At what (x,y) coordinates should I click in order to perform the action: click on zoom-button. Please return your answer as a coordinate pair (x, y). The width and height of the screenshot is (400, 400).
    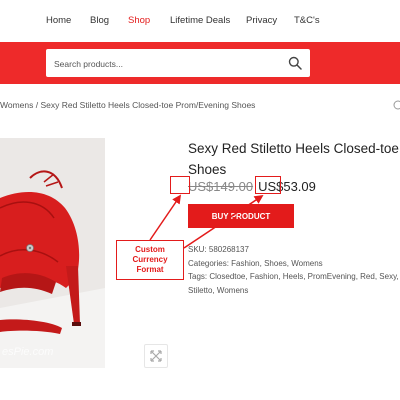
    Looking at the image, I should click on (156, 356).